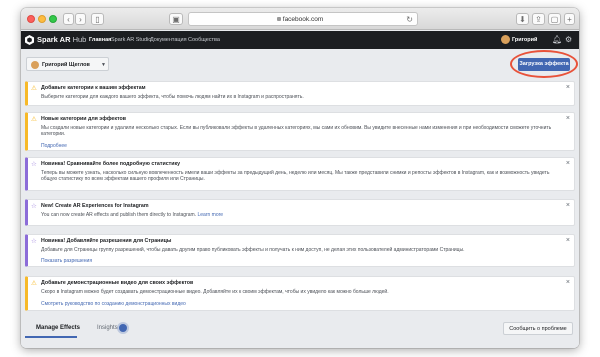 The image size is (600, 357). What do you see at coordinates (51, 337) in the screenshot?
I see `active-tab-indicator` at bounding box center [51, 337].